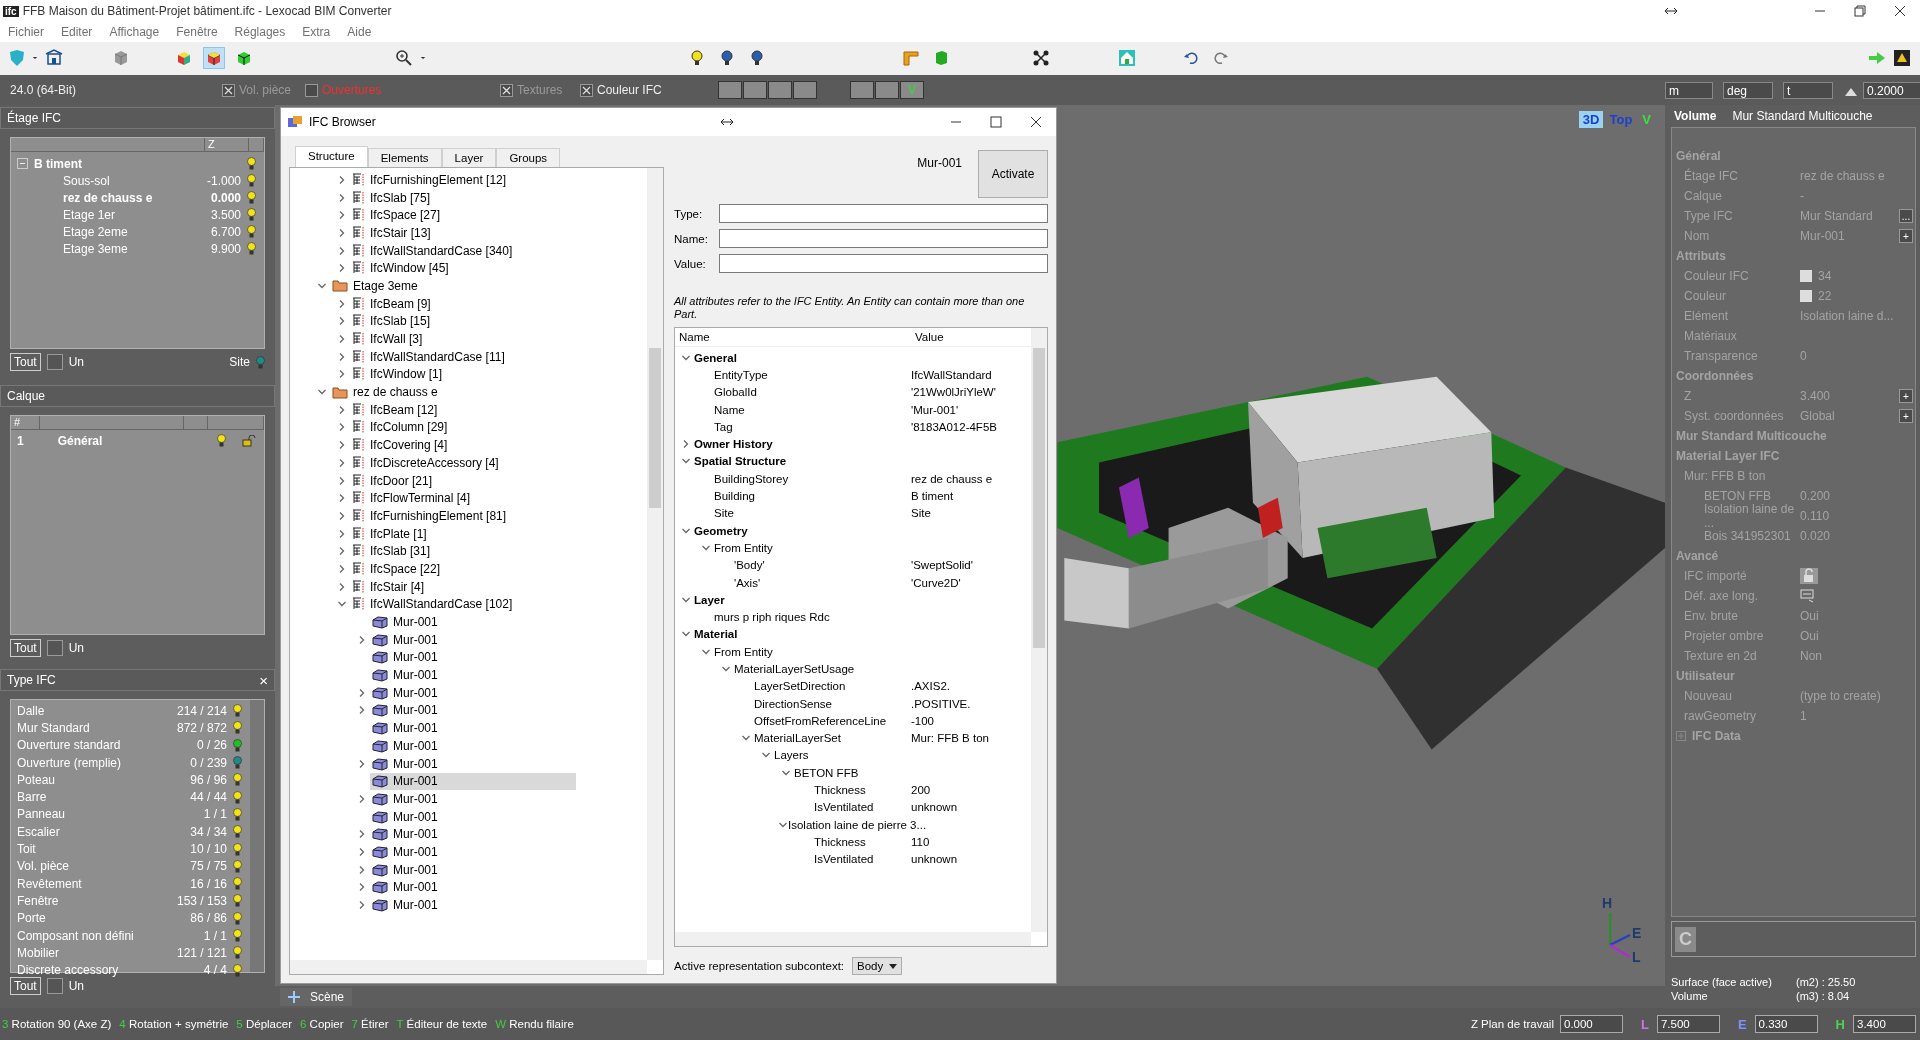 Image resolution: width=1920 pixels, height=1040 pixels. Describe the element at coordinates (398, 374) in the screenshot. I see `tree-item: IfcWindow [1]` at that location.